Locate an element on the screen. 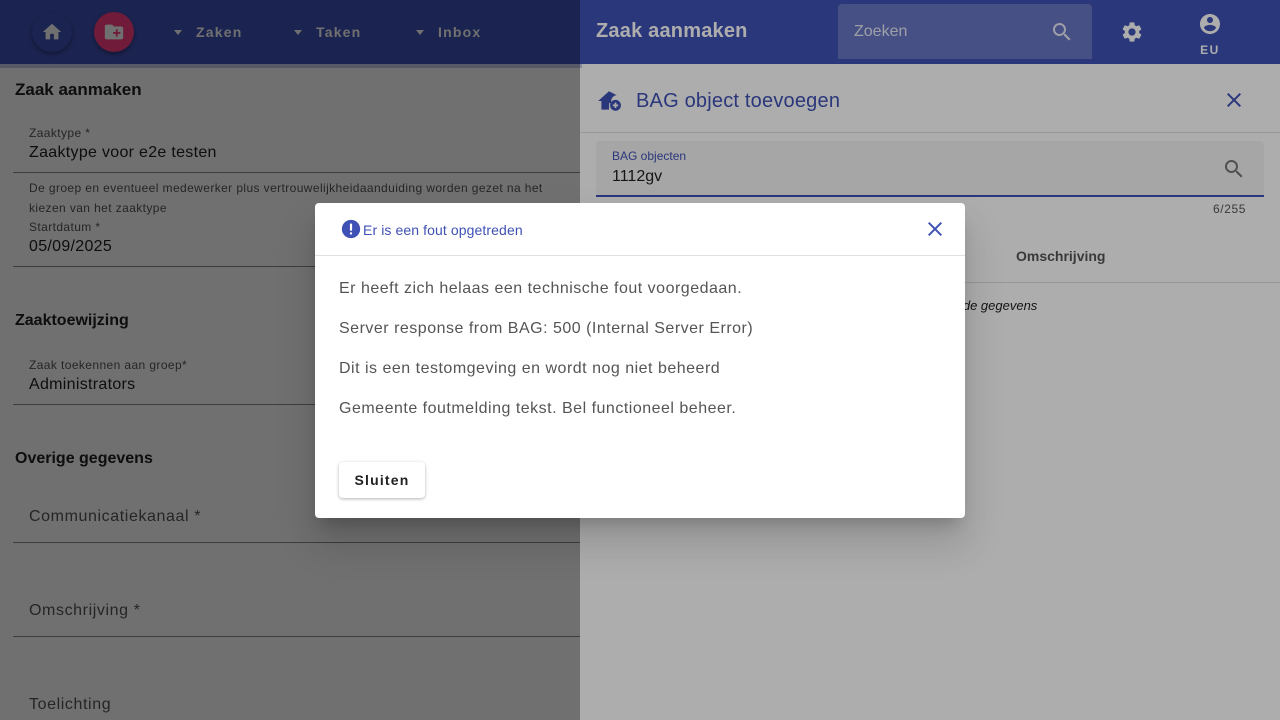 This screenshot has width=1280, height=720. dialog-header: Er is een fout opgetreden is located at coordinates (640, 229).